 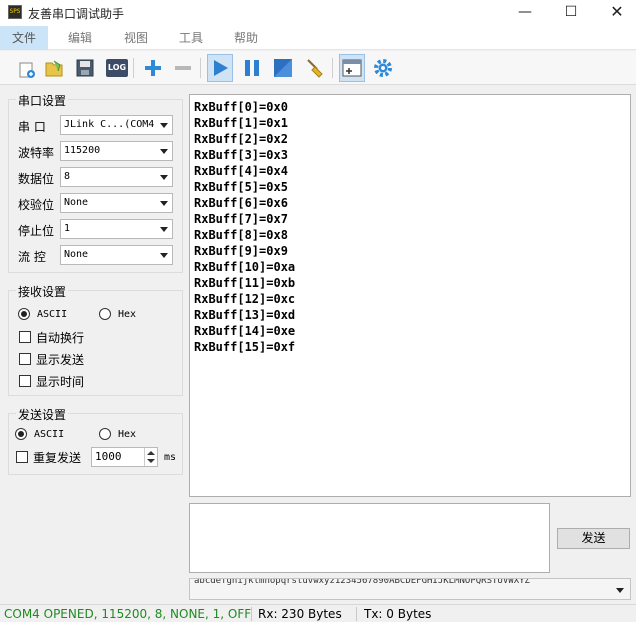 I want to click on receive-line: RxBuff[5]=0x5, so click(x=241, y=187).